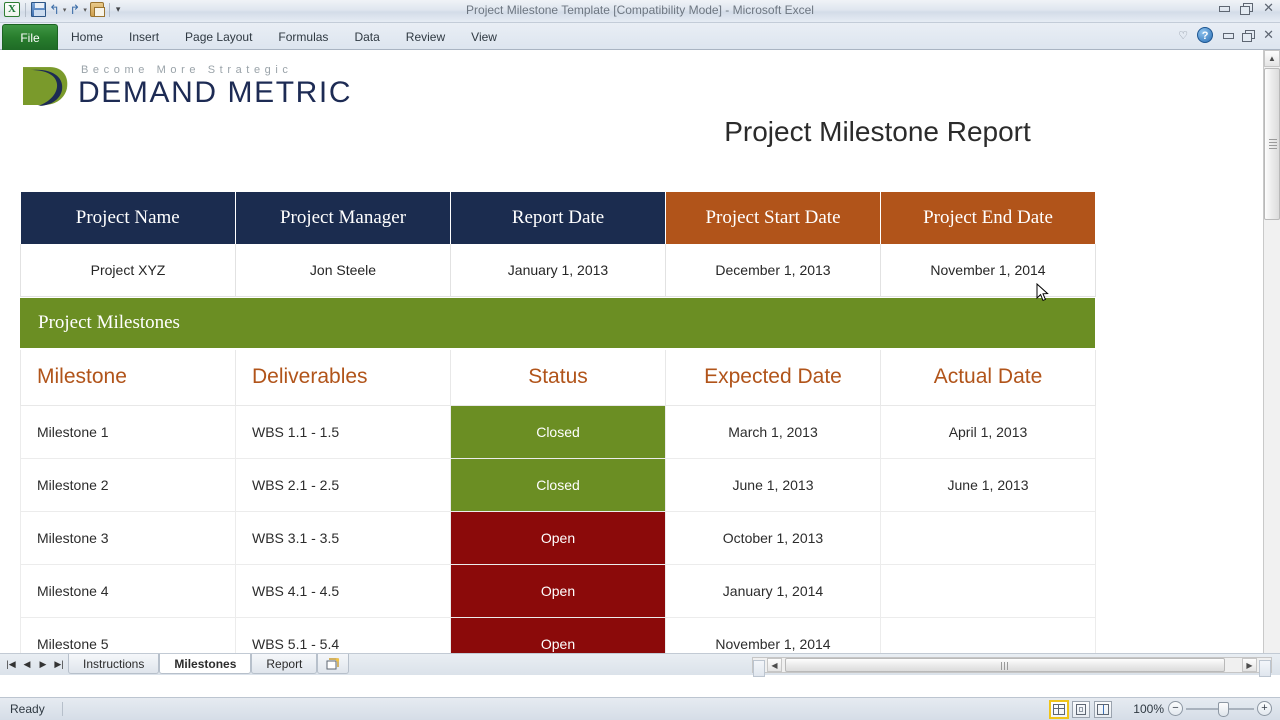 The width and height of the screenshot is (1280, 720). Describe the element at coordinates (1223, 709) in the screenshot. I see `zoom-slider-thumb` at that location.